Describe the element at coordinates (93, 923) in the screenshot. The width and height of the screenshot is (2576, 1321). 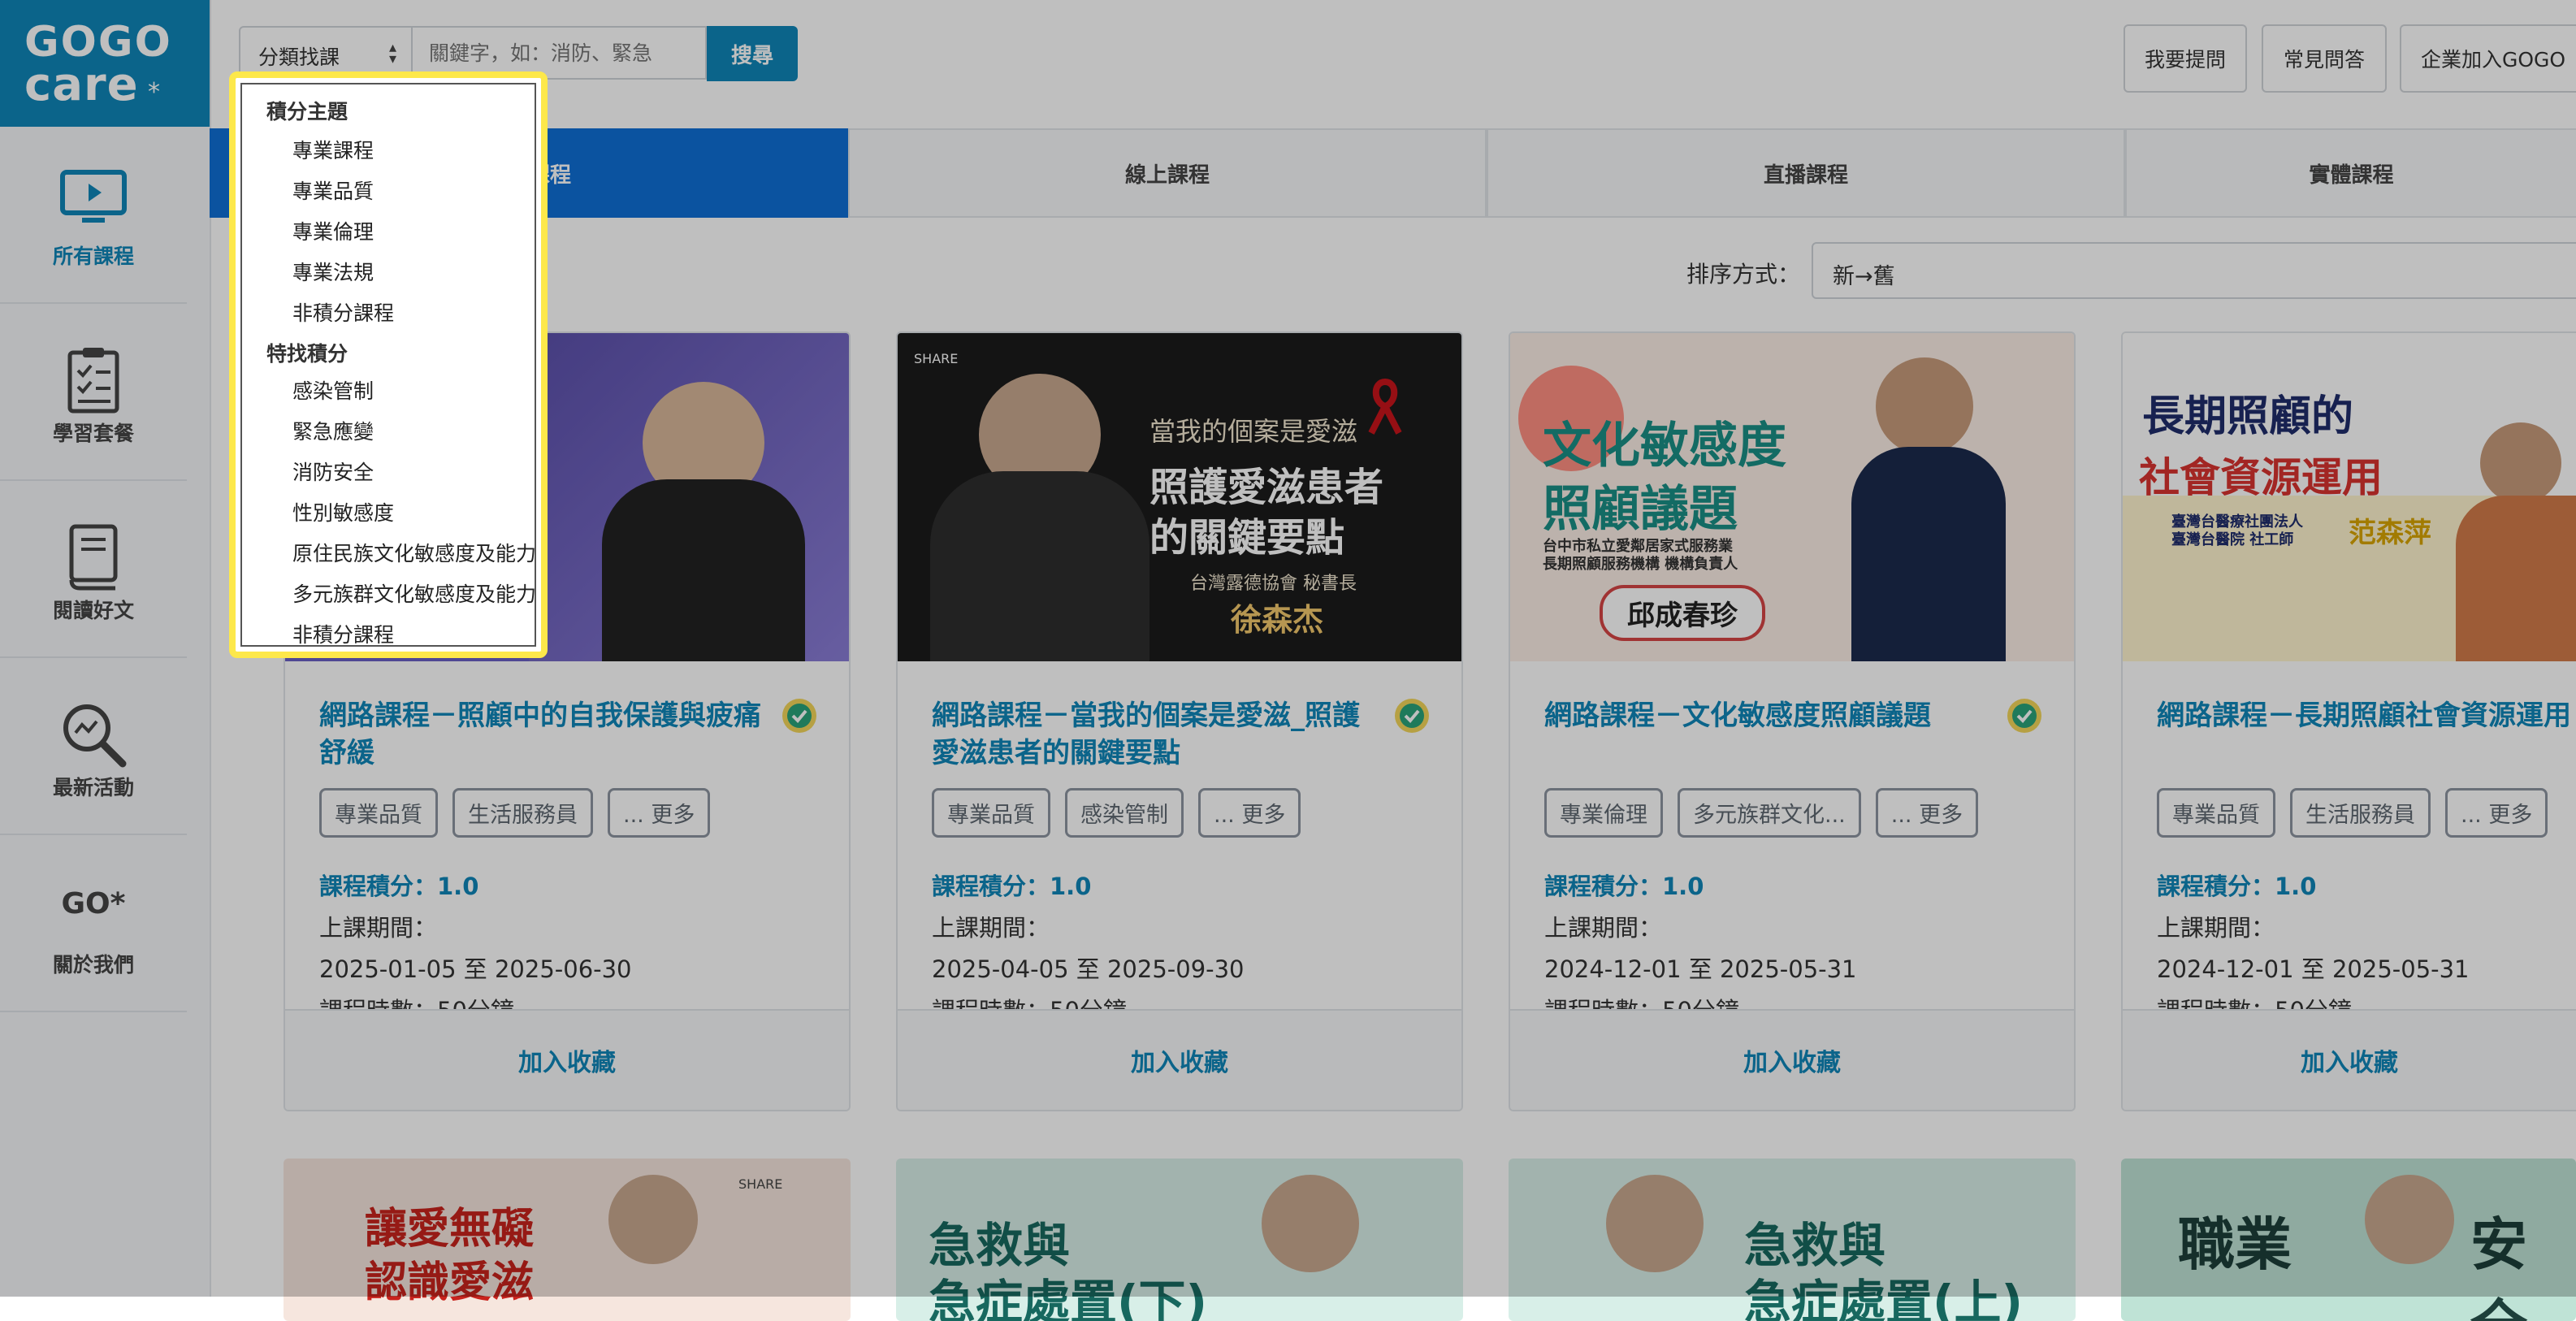
I see `sidebar-item-about: GO* 關於我們` at that location.